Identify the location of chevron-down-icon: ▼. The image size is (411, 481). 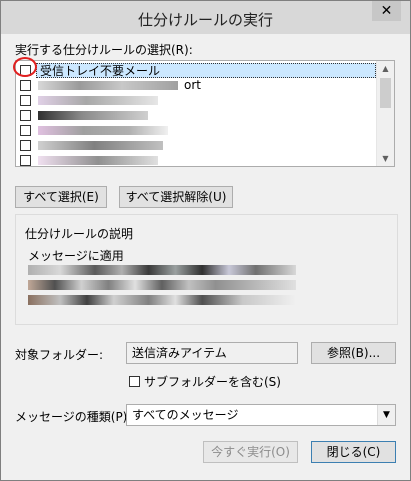
(386, 415).